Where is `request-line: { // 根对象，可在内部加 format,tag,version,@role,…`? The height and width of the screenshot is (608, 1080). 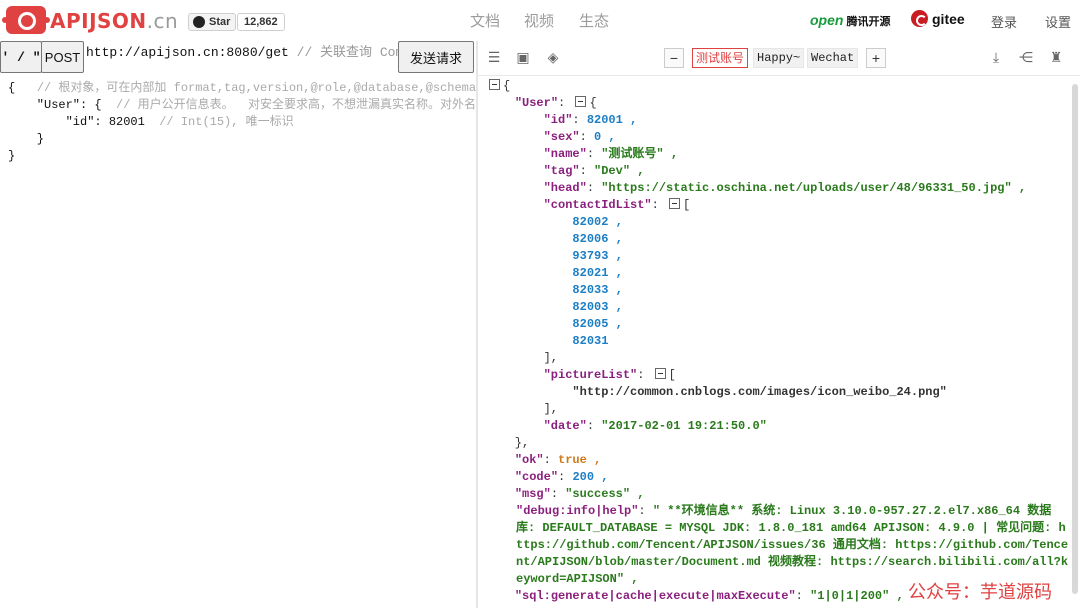 request-line: { // 根对象，可在内部加 format,tag,version,@role,… is located at coordinates (242, 88).